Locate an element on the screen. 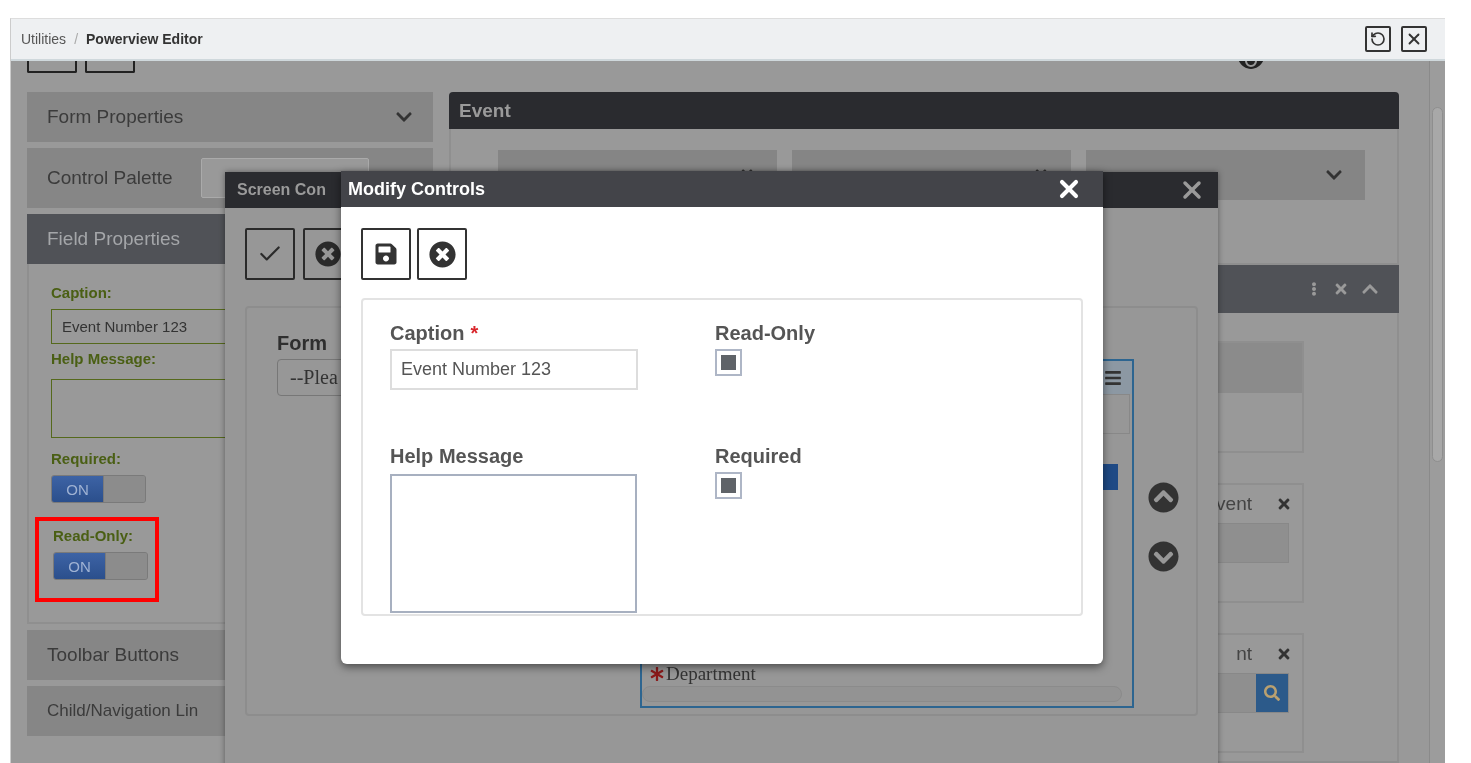 This screenshot has height=763, width=1471. field-label: Help Message: is located at coordinates (104, 358).